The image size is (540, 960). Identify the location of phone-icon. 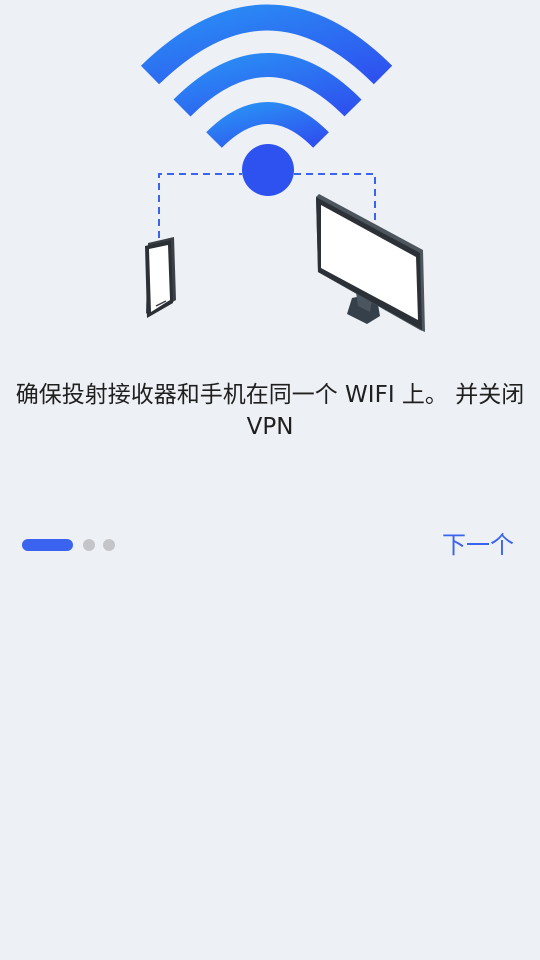
(160, 277).